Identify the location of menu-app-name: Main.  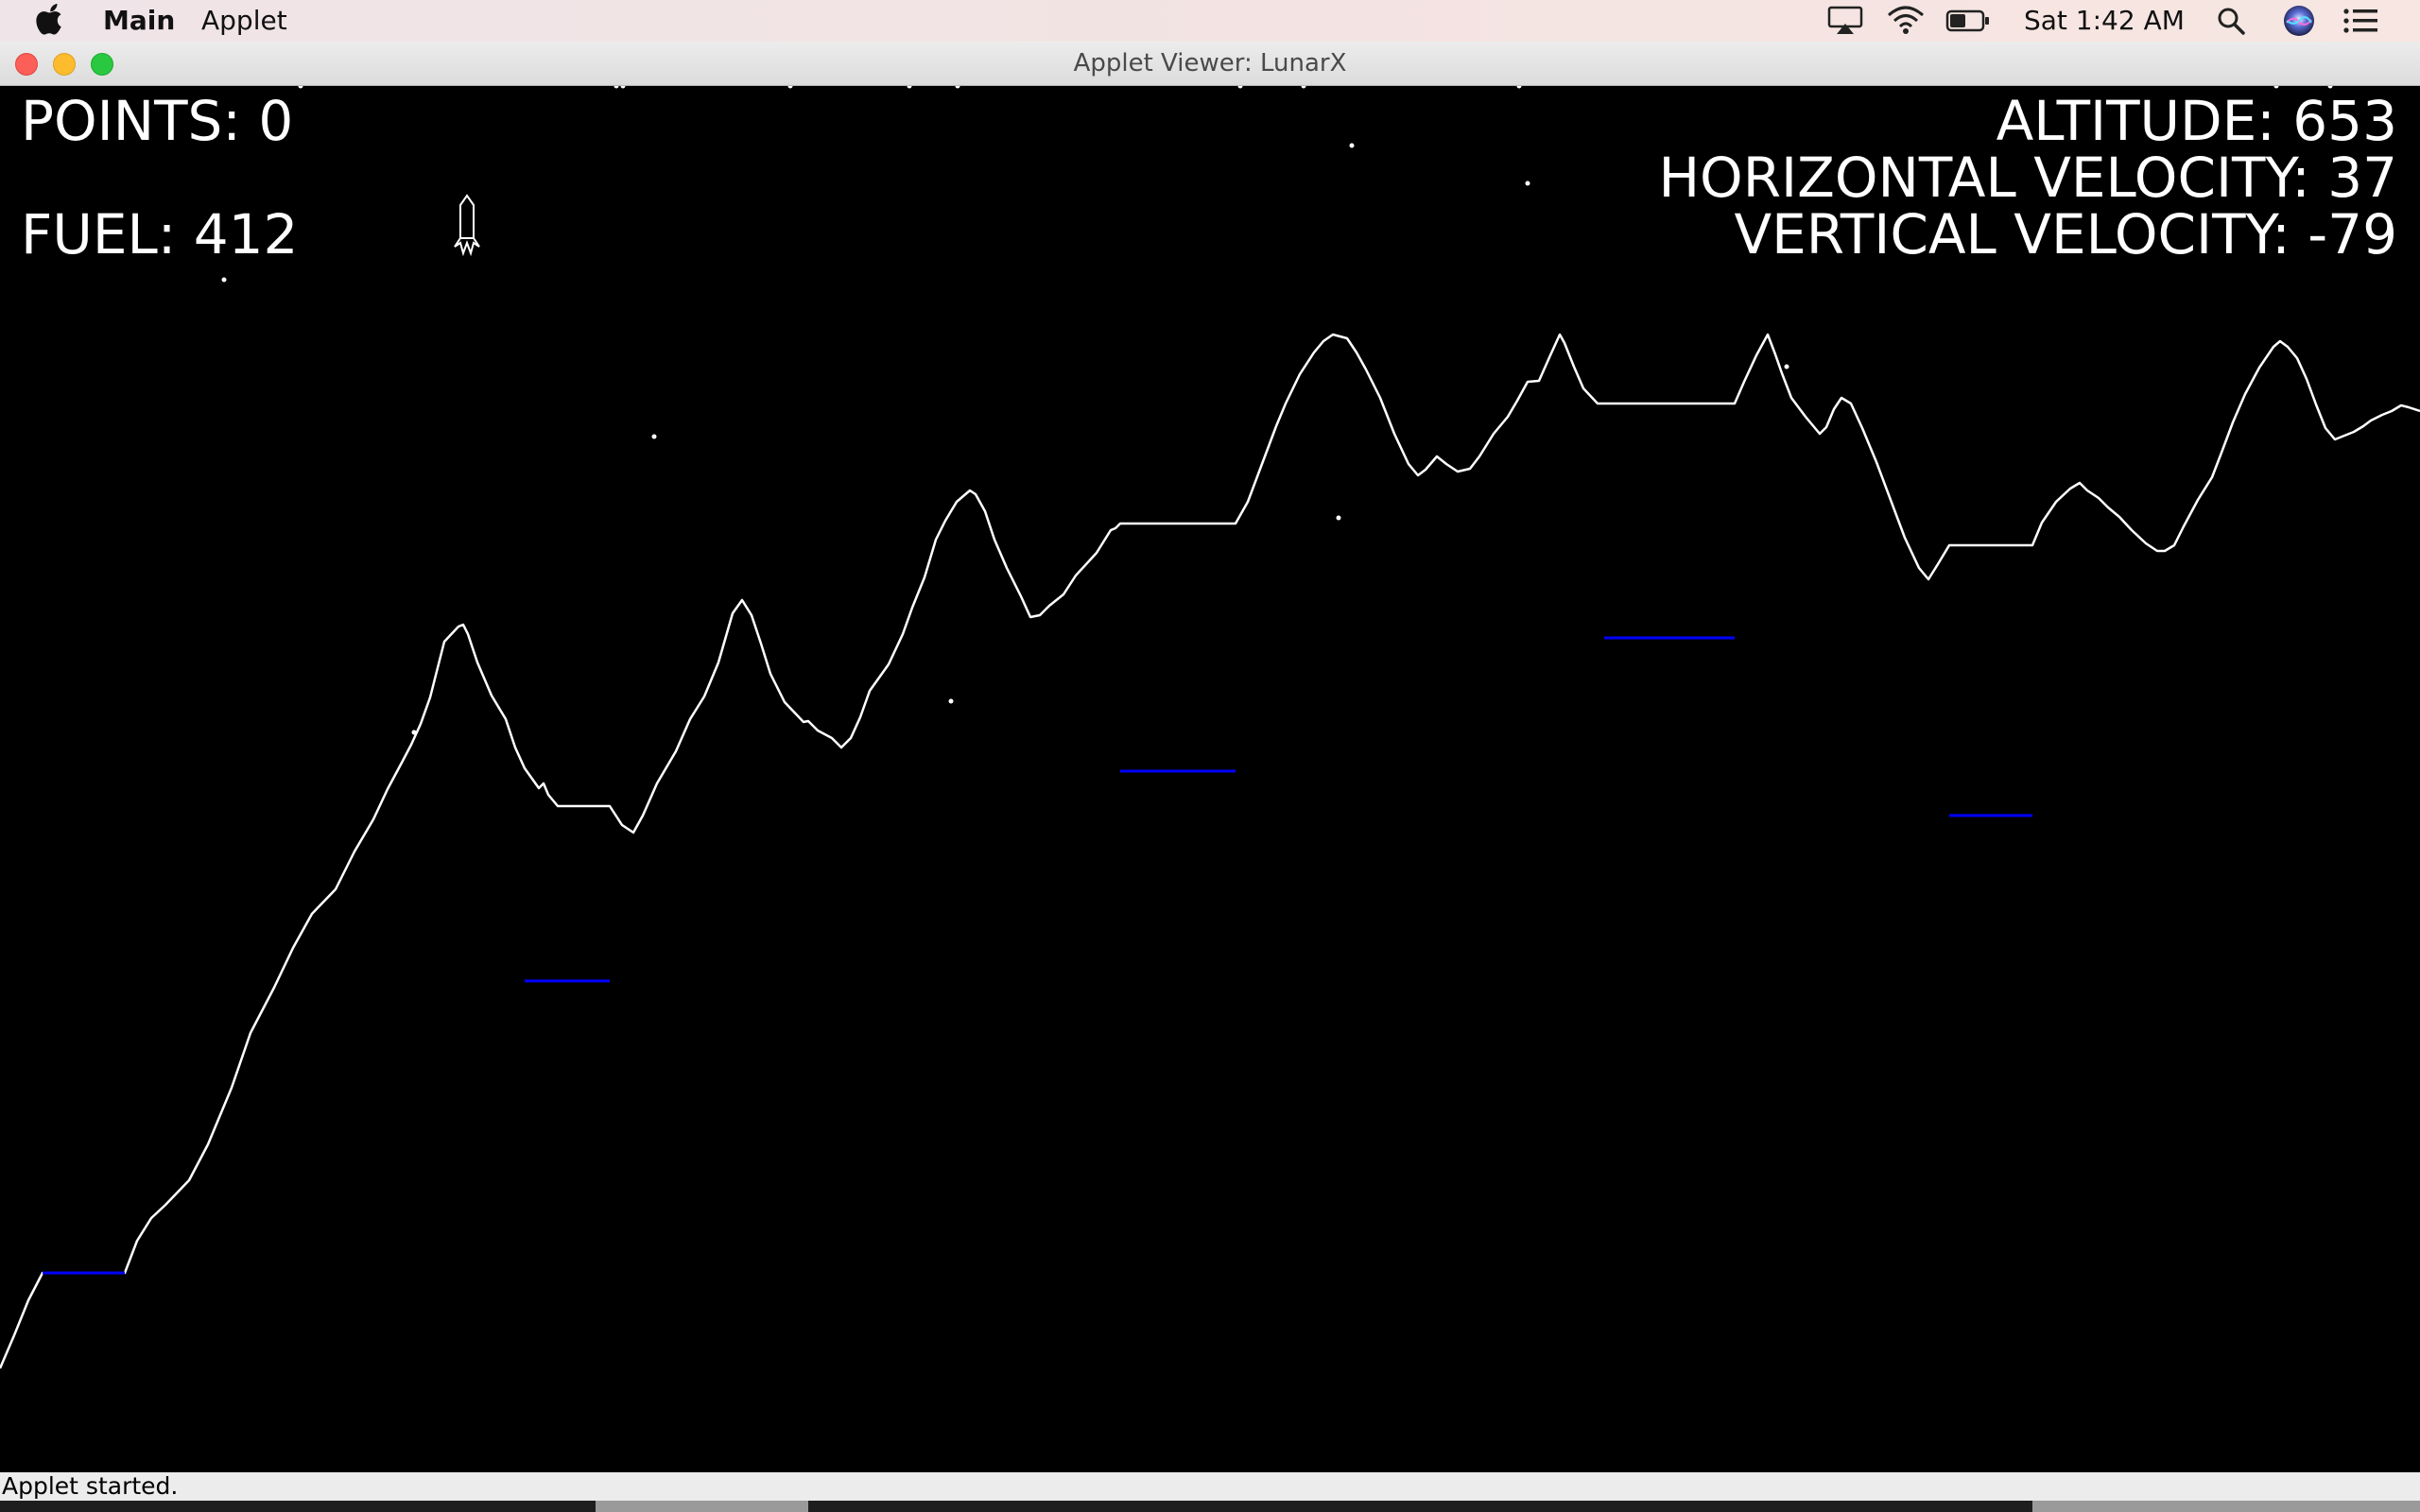
(139, 21).